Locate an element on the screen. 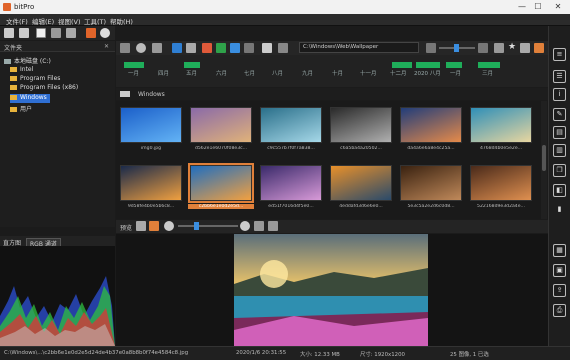  properties-icon: ≡ is located at coordinates (559, 54).